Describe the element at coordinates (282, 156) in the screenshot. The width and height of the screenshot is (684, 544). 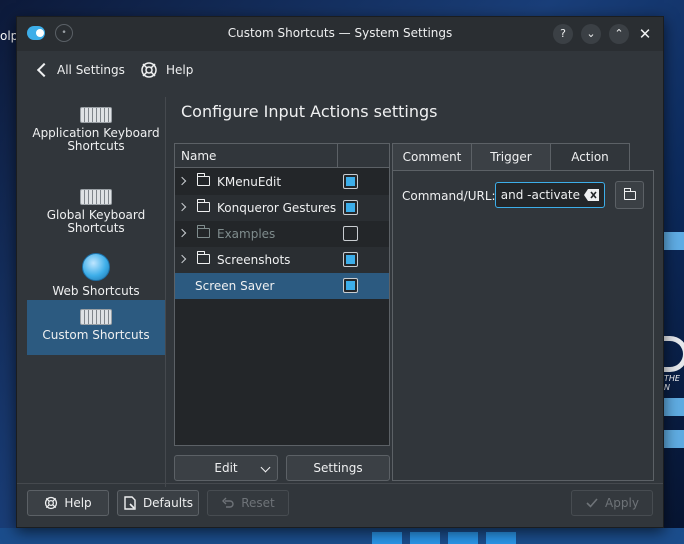
I see `tree-header: Name` at that location.